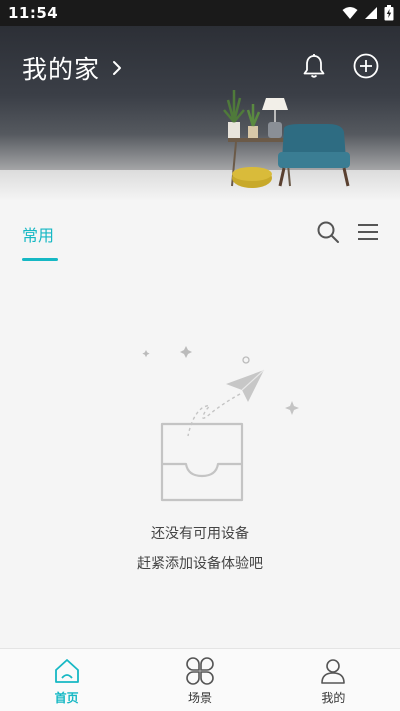  What do you see at coordinates (200, 13) in the screenshot?
I see `status-bar: 11:54` at bounding box center [200, 13].